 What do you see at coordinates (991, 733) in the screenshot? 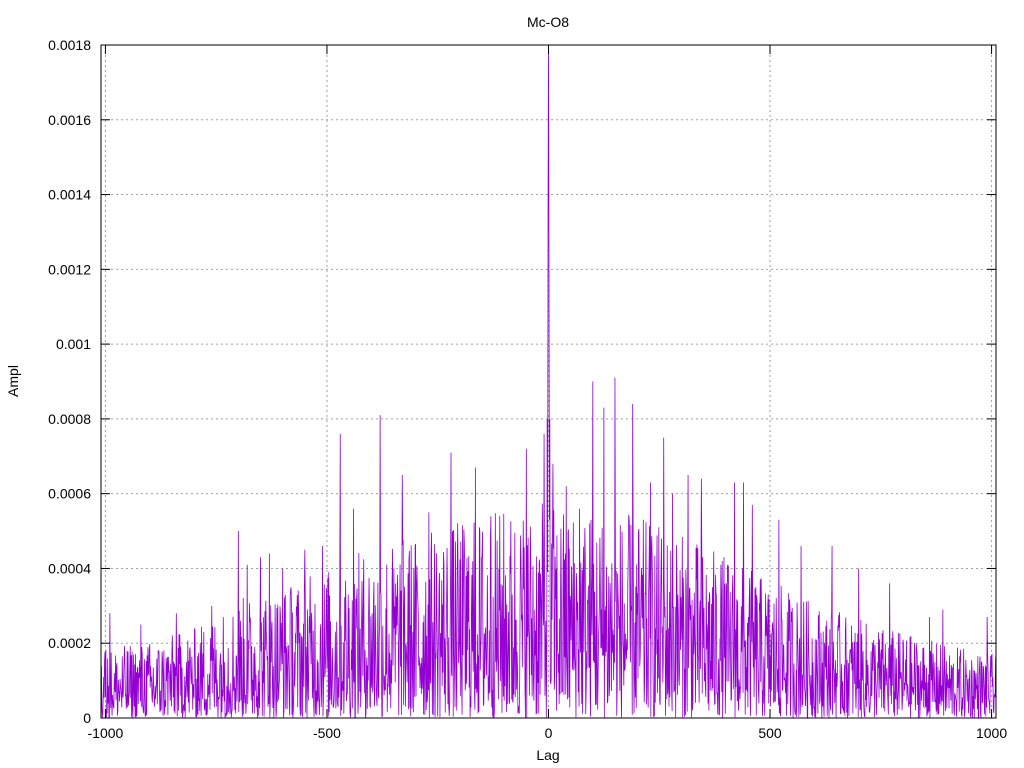
I see `x-tick-label: 1000` at bounding box center [991, 733].